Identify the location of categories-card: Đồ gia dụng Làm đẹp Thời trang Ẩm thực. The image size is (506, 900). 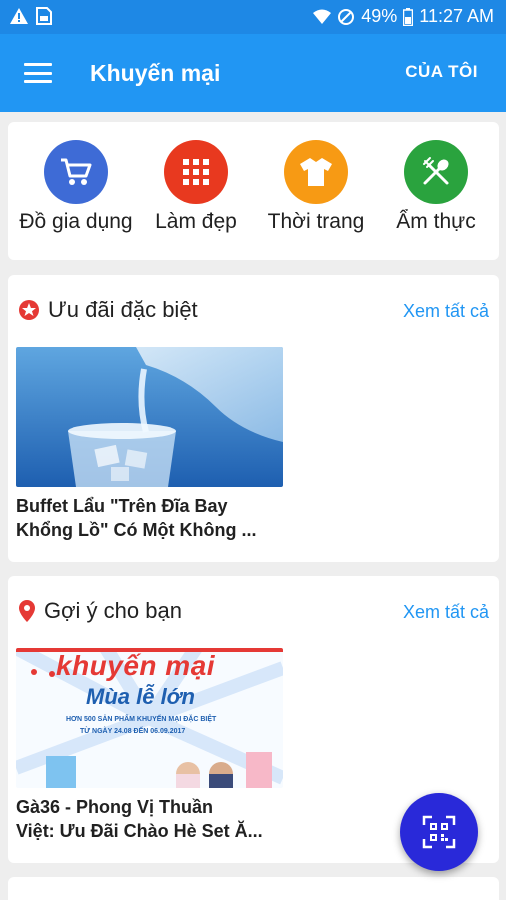
(253, 191).